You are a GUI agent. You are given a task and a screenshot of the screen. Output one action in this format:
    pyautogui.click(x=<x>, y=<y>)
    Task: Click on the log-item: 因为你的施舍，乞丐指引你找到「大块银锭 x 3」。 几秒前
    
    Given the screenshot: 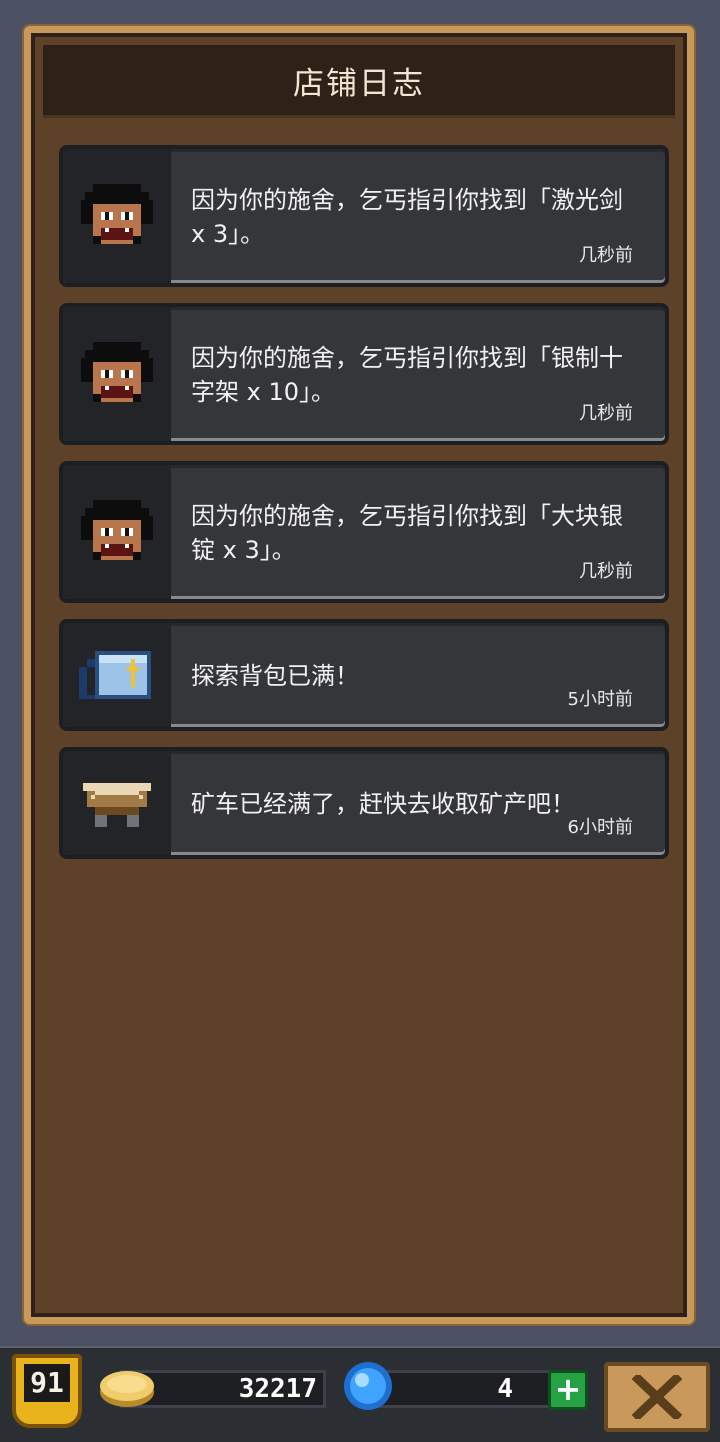 What is the action you would take?
    pyautogui.click(x=364, y=532)
    